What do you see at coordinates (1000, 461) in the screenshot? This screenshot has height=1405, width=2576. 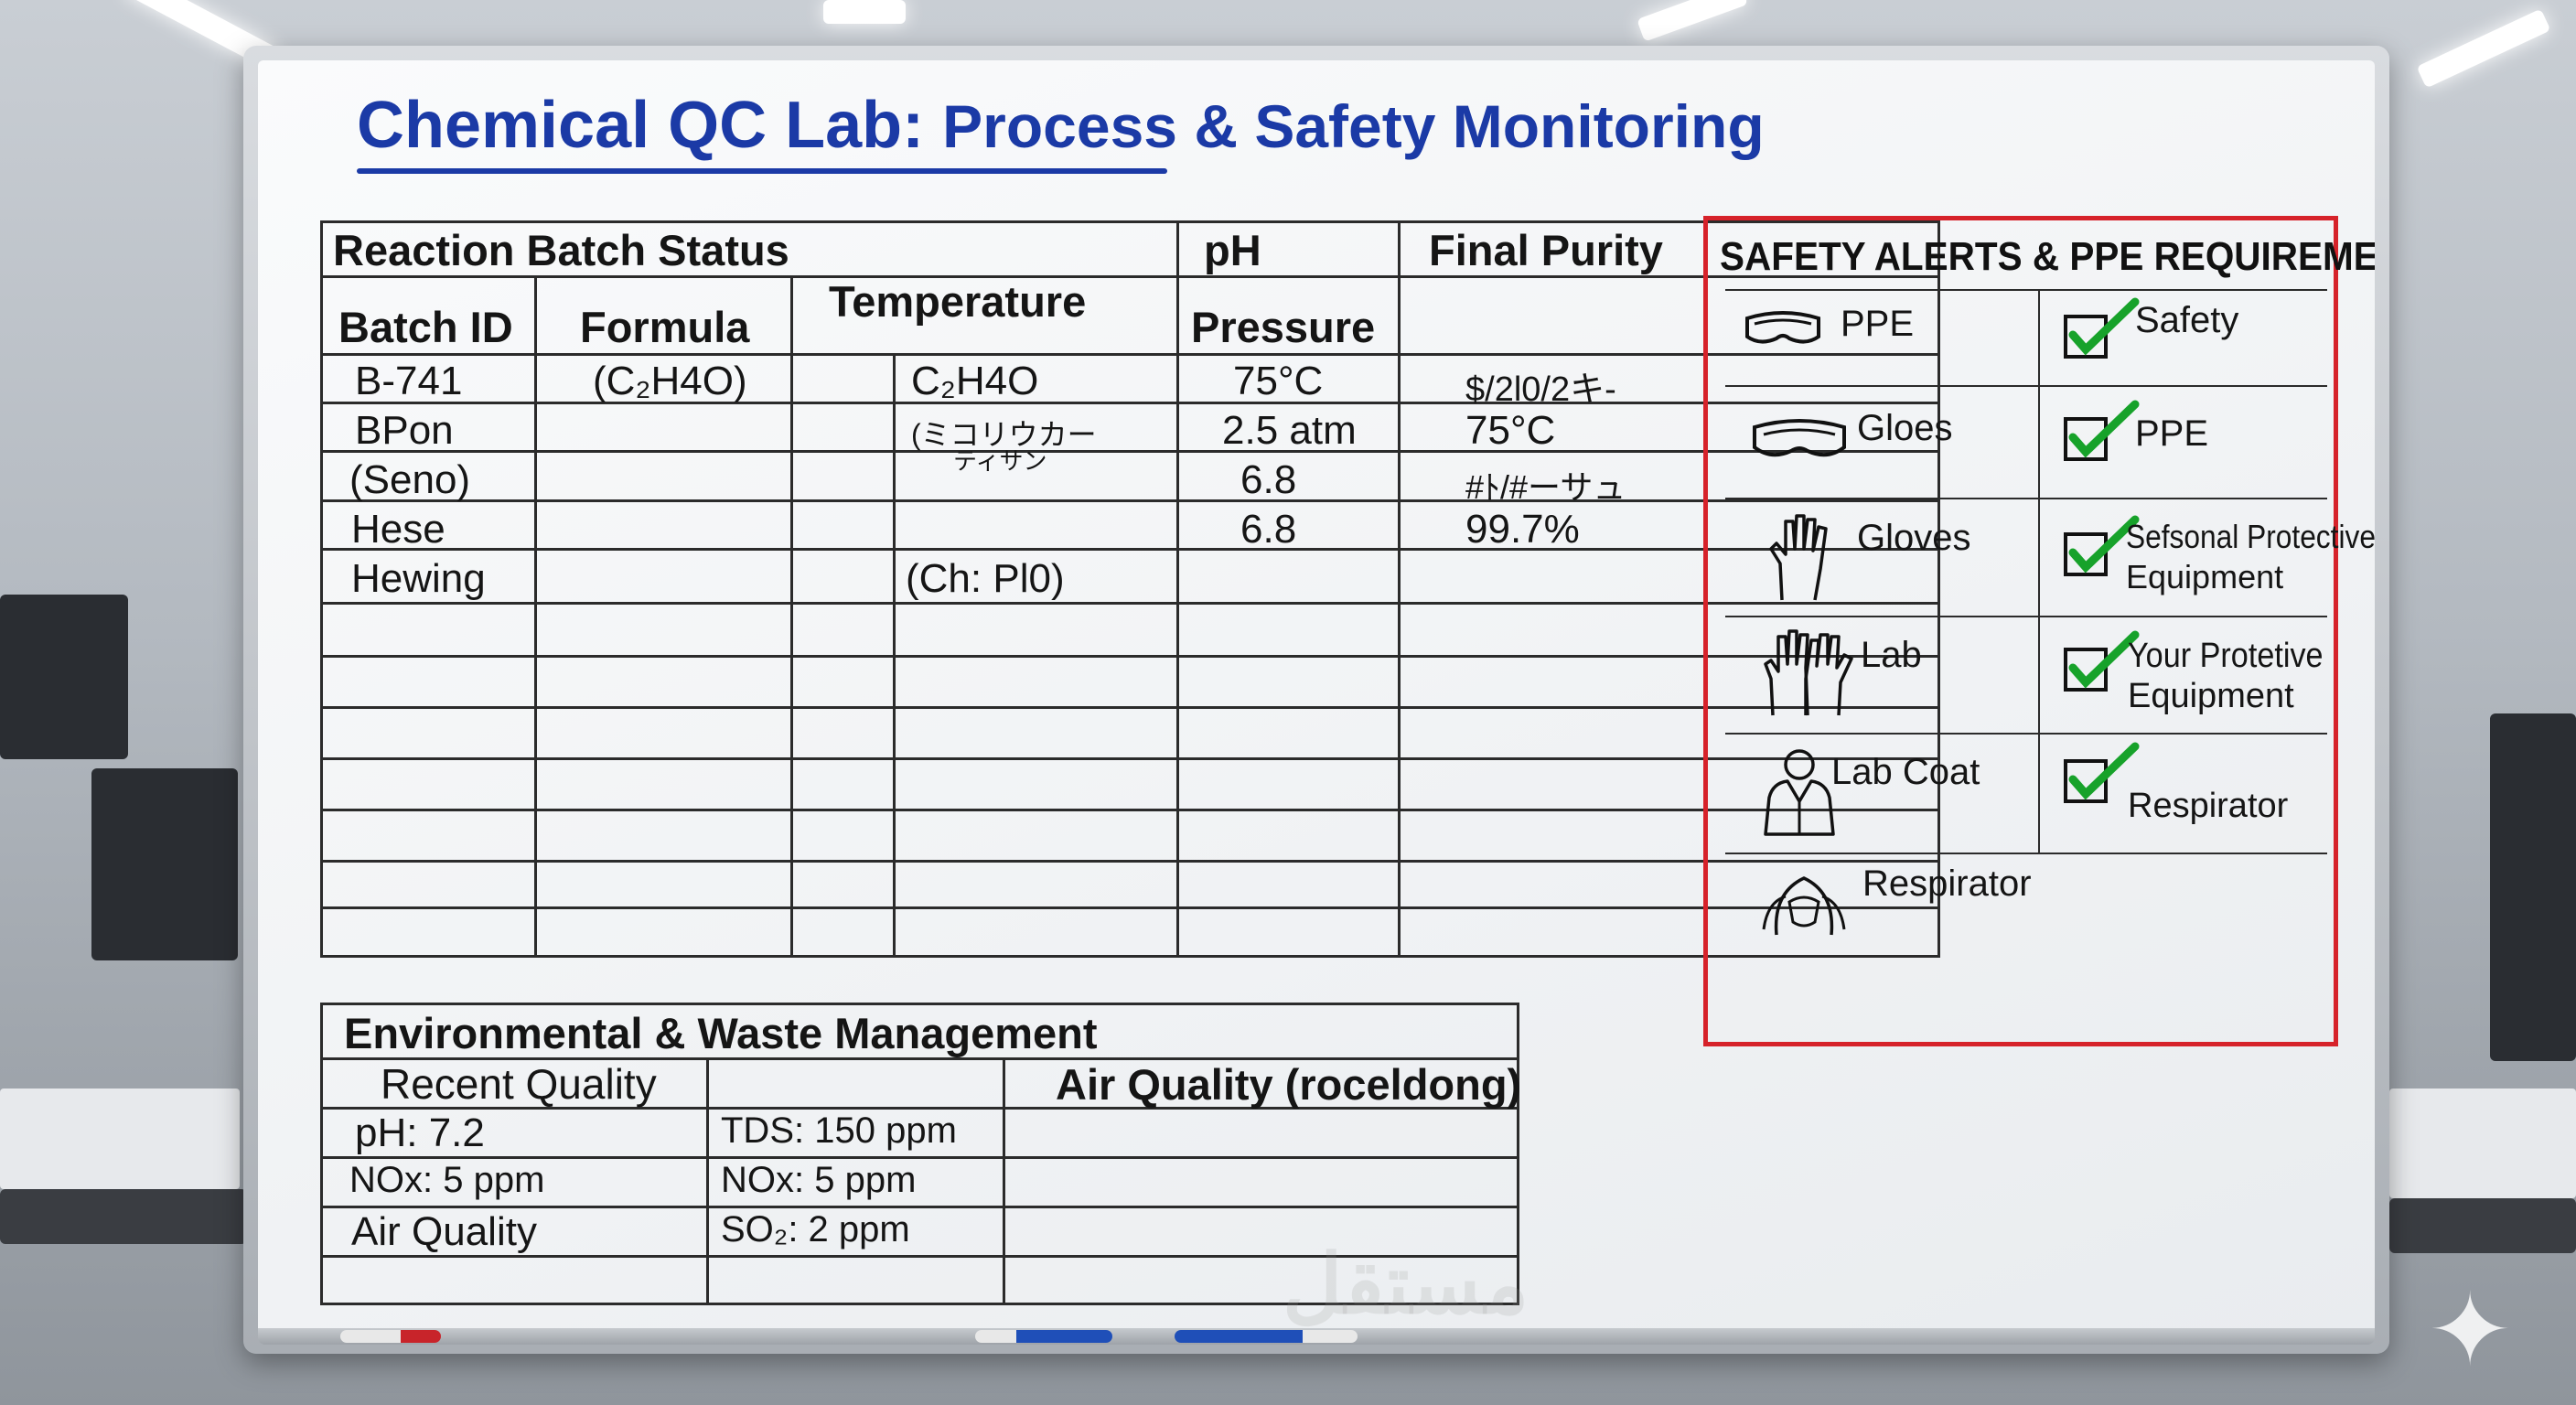 I see `temperature-cell-line2: ティサン` at bounding box center [1000, 461].